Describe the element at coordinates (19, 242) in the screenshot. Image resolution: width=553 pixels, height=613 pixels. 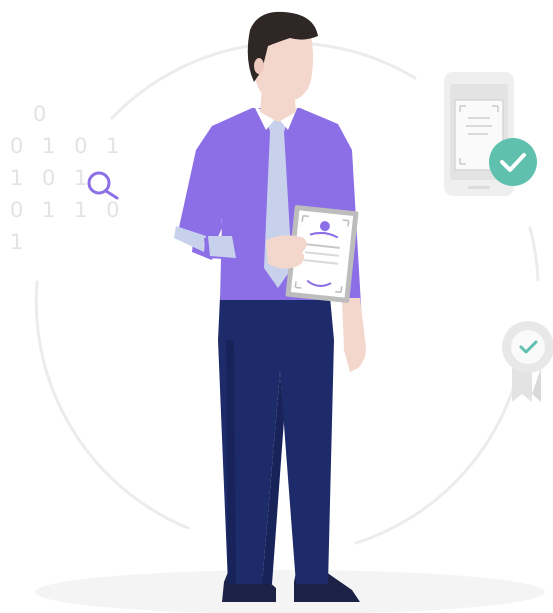
I see `binary-row: 1` at that location.